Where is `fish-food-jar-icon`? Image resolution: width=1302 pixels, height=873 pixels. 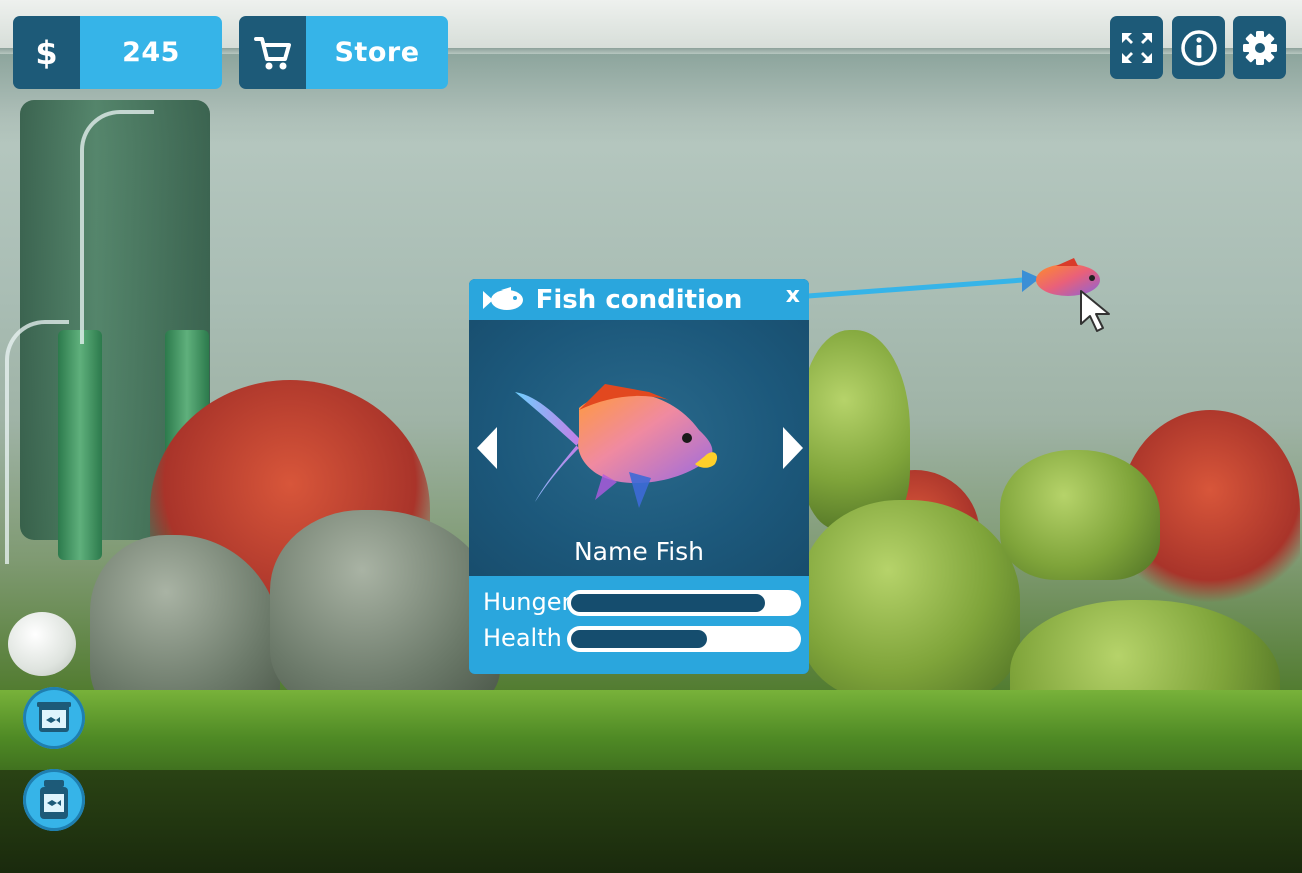 fish-food-jar-icon is located at coordinates (54, 799).